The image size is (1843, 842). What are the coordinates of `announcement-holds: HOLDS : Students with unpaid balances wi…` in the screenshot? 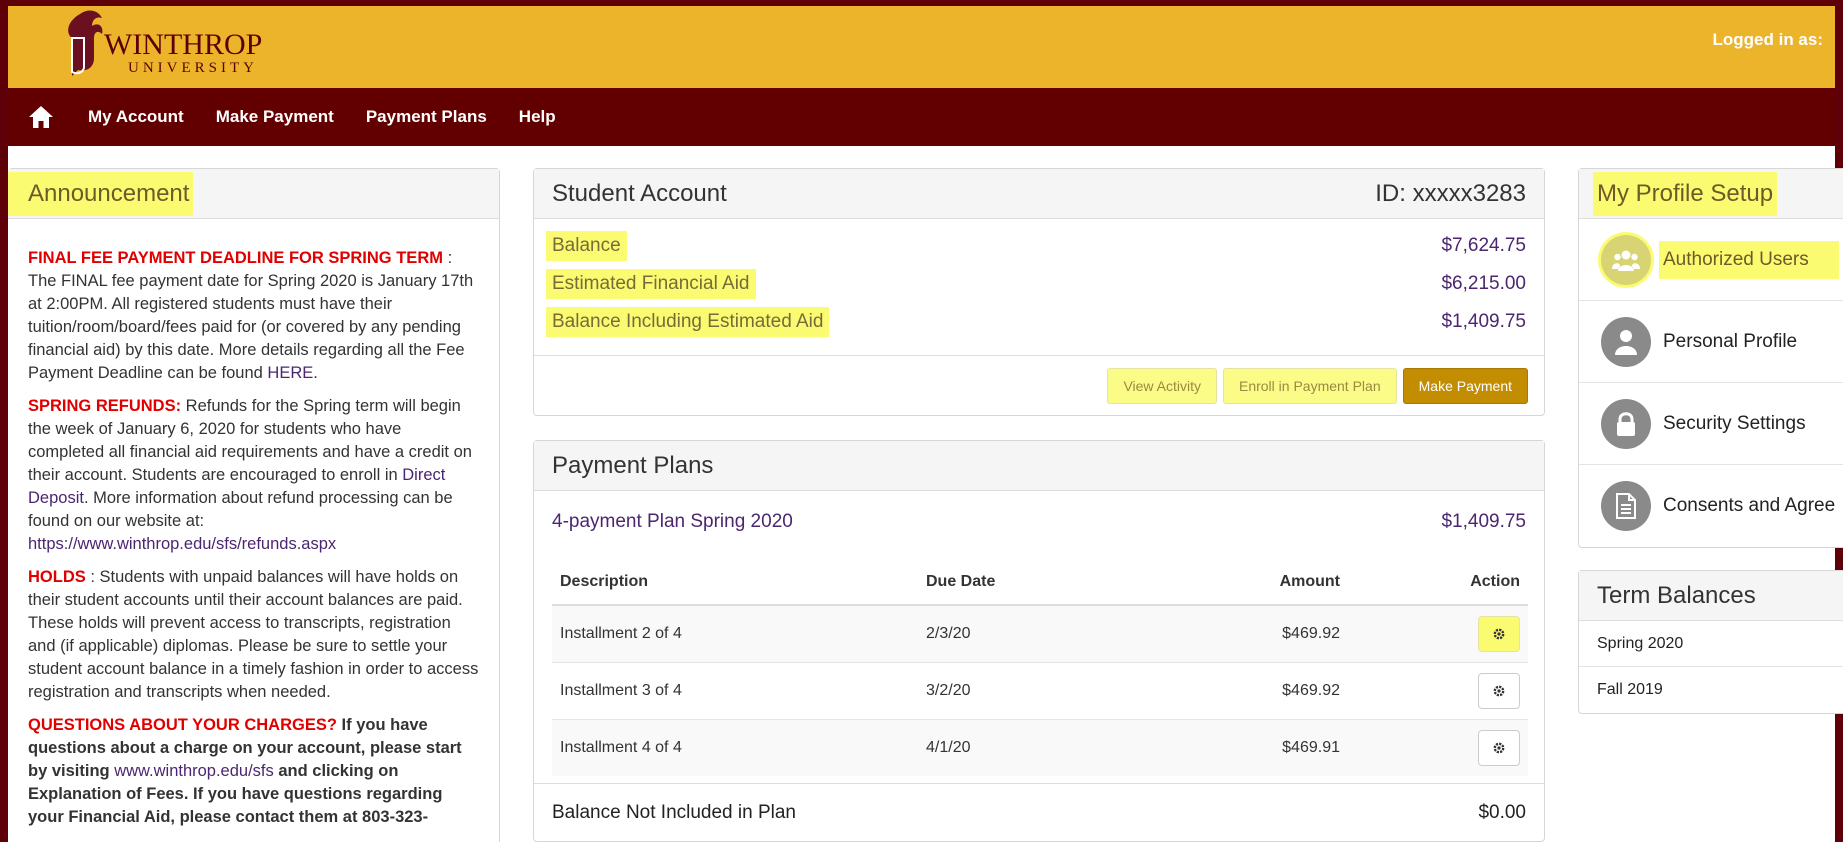 It's located at (254, 635).